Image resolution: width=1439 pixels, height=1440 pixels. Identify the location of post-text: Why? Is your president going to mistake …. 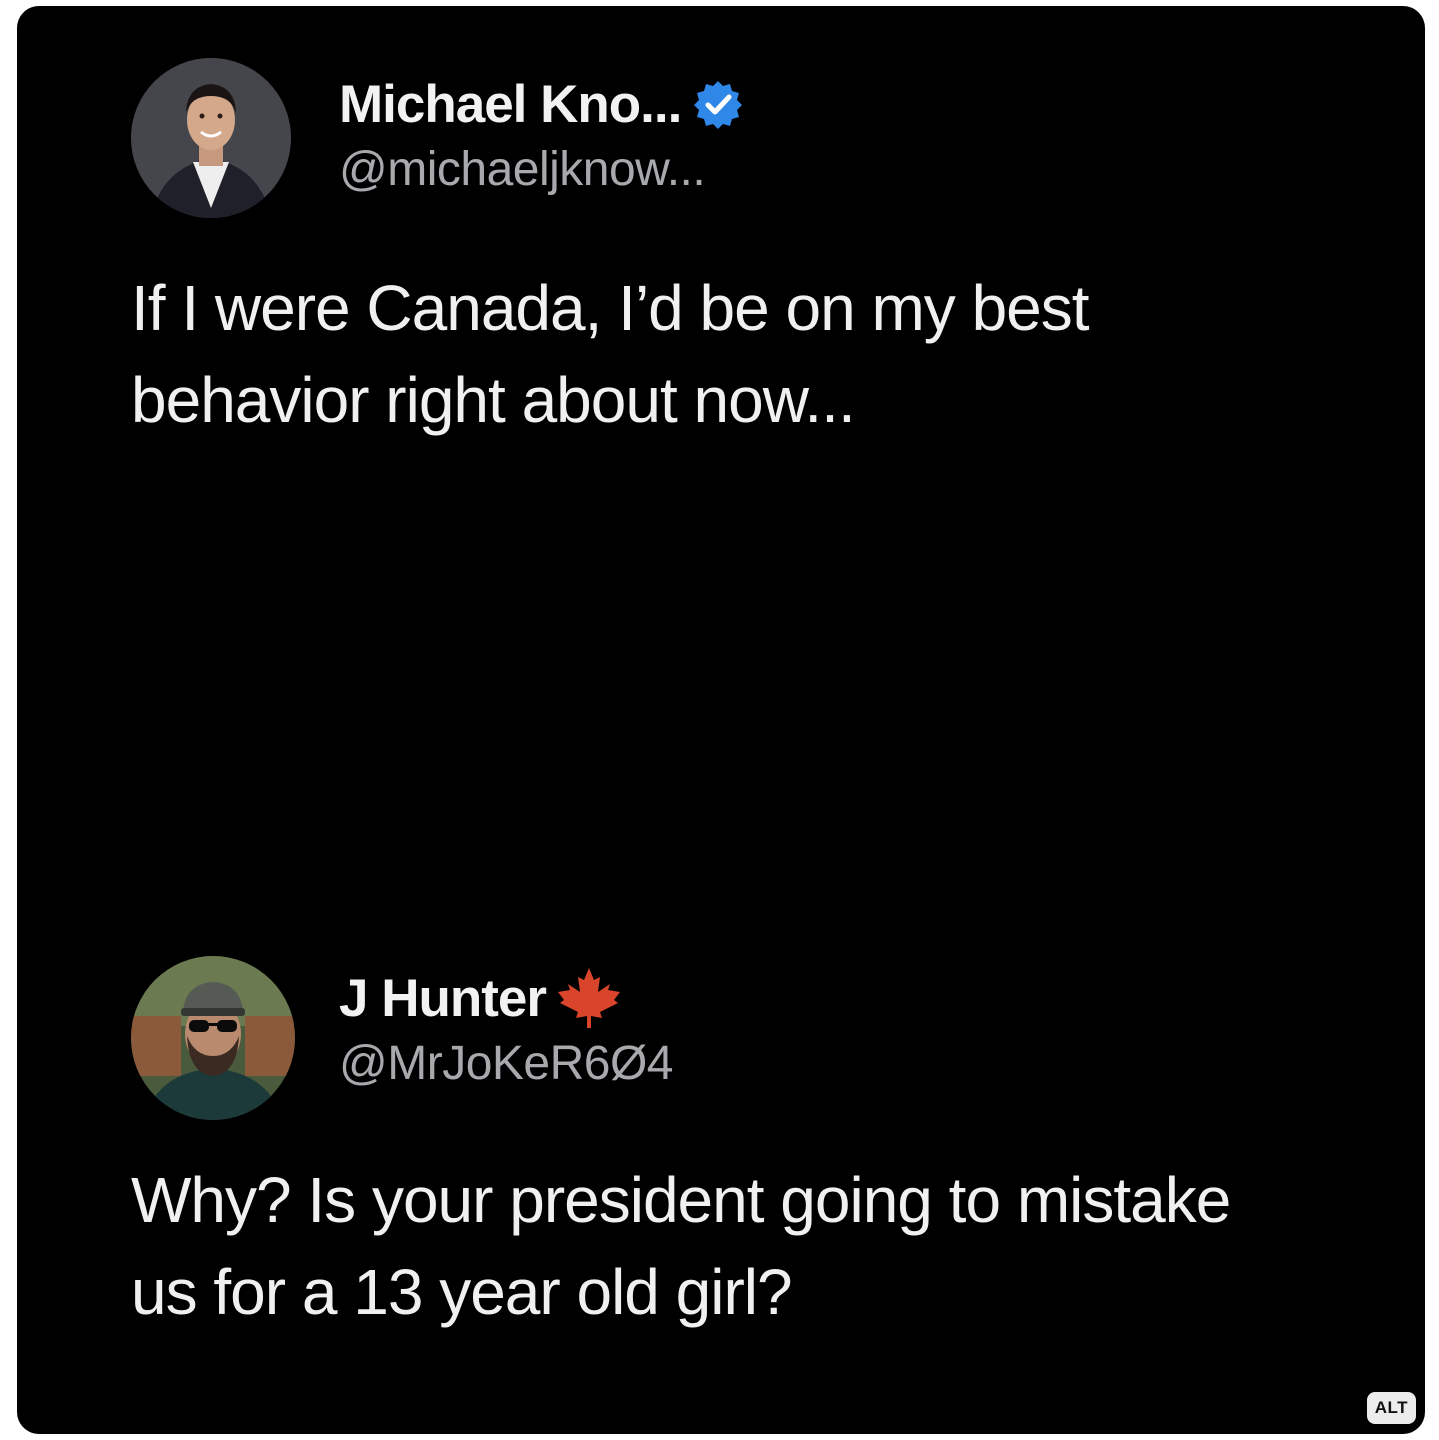
(681, 1246).